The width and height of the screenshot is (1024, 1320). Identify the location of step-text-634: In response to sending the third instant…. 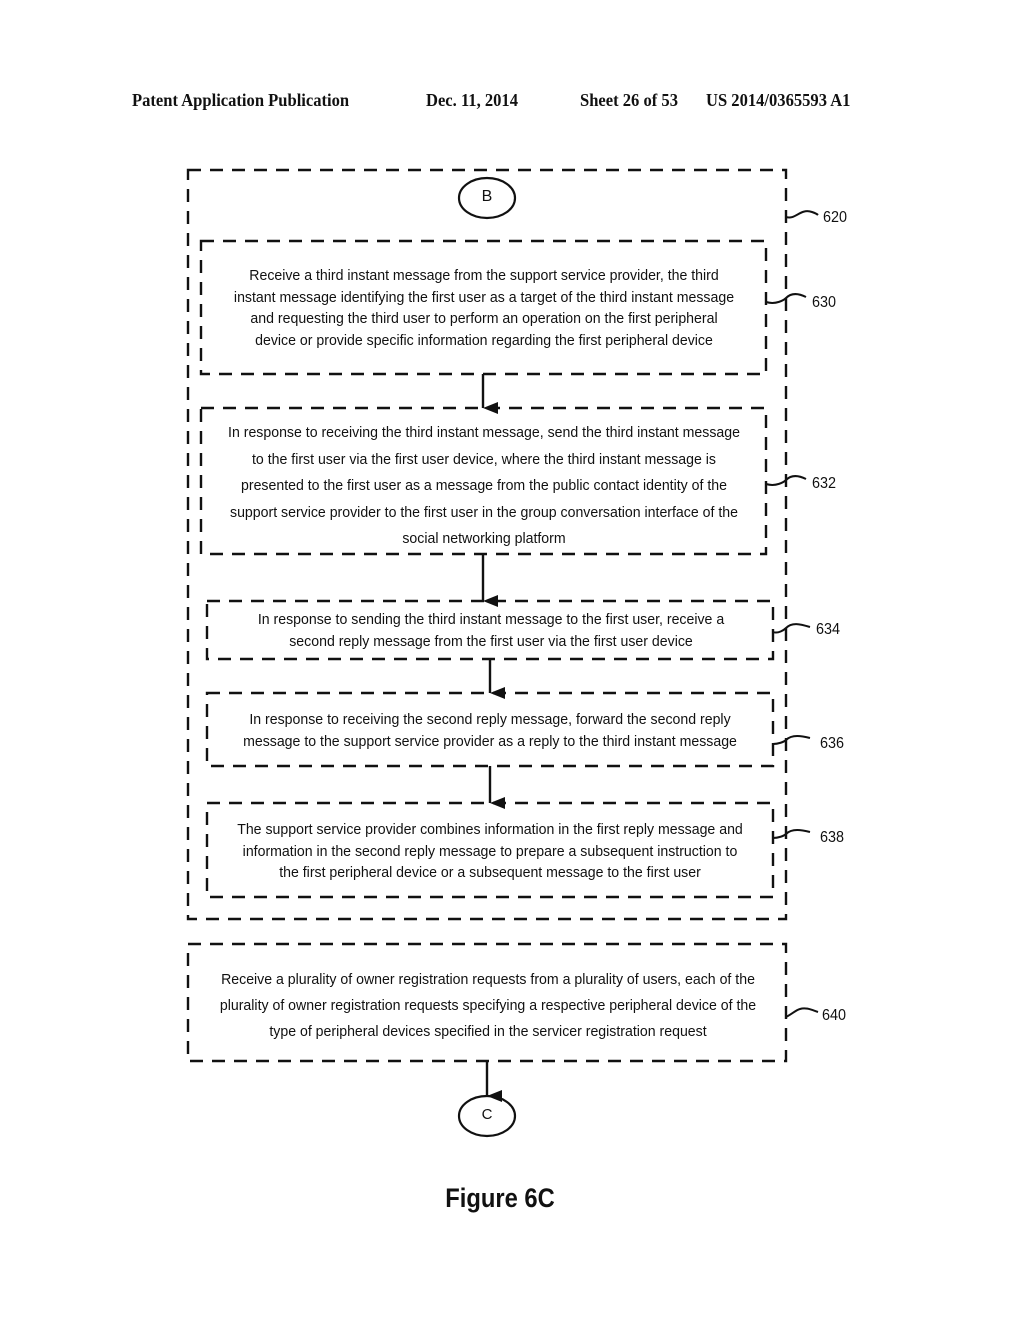
(491, 630).